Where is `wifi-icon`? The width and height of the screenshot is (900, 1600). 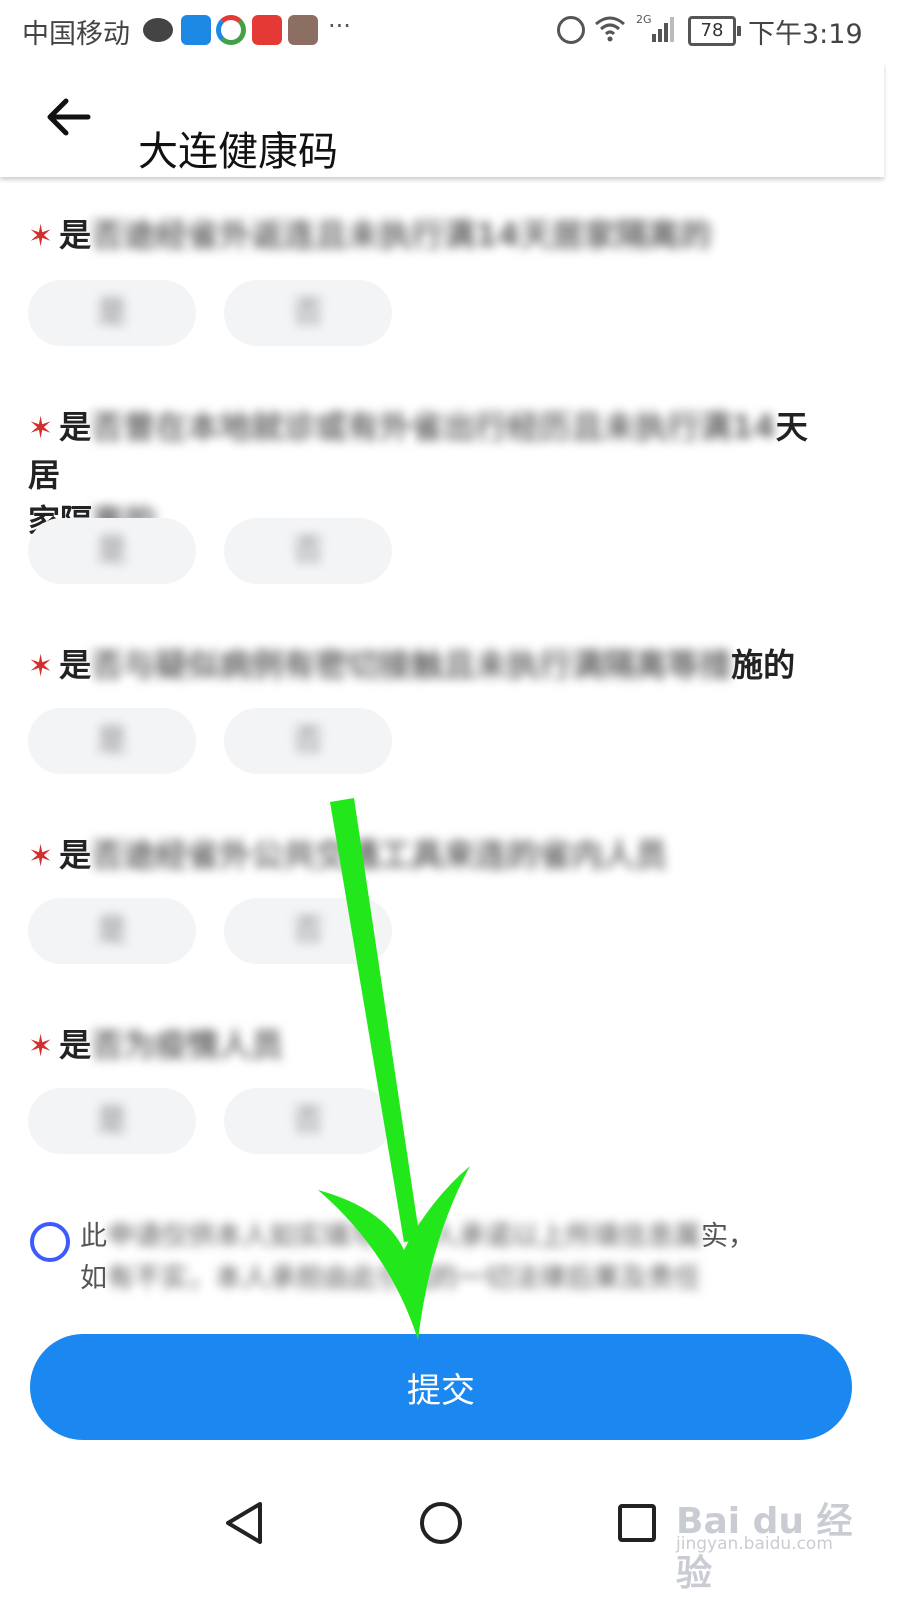
wifi-icon is located at coordinates (610, 29).